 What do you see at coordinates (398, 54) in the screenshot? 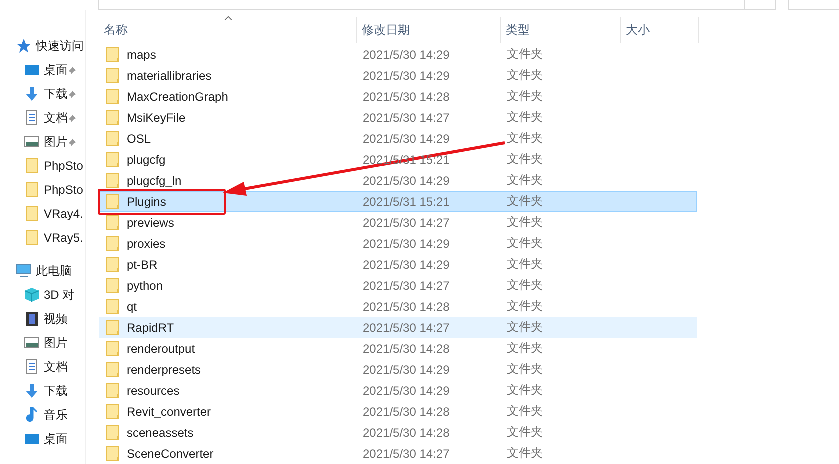
I see `file-row: maps 2021/5/30 14:29 文件夹` at bounding box center [398, 54].